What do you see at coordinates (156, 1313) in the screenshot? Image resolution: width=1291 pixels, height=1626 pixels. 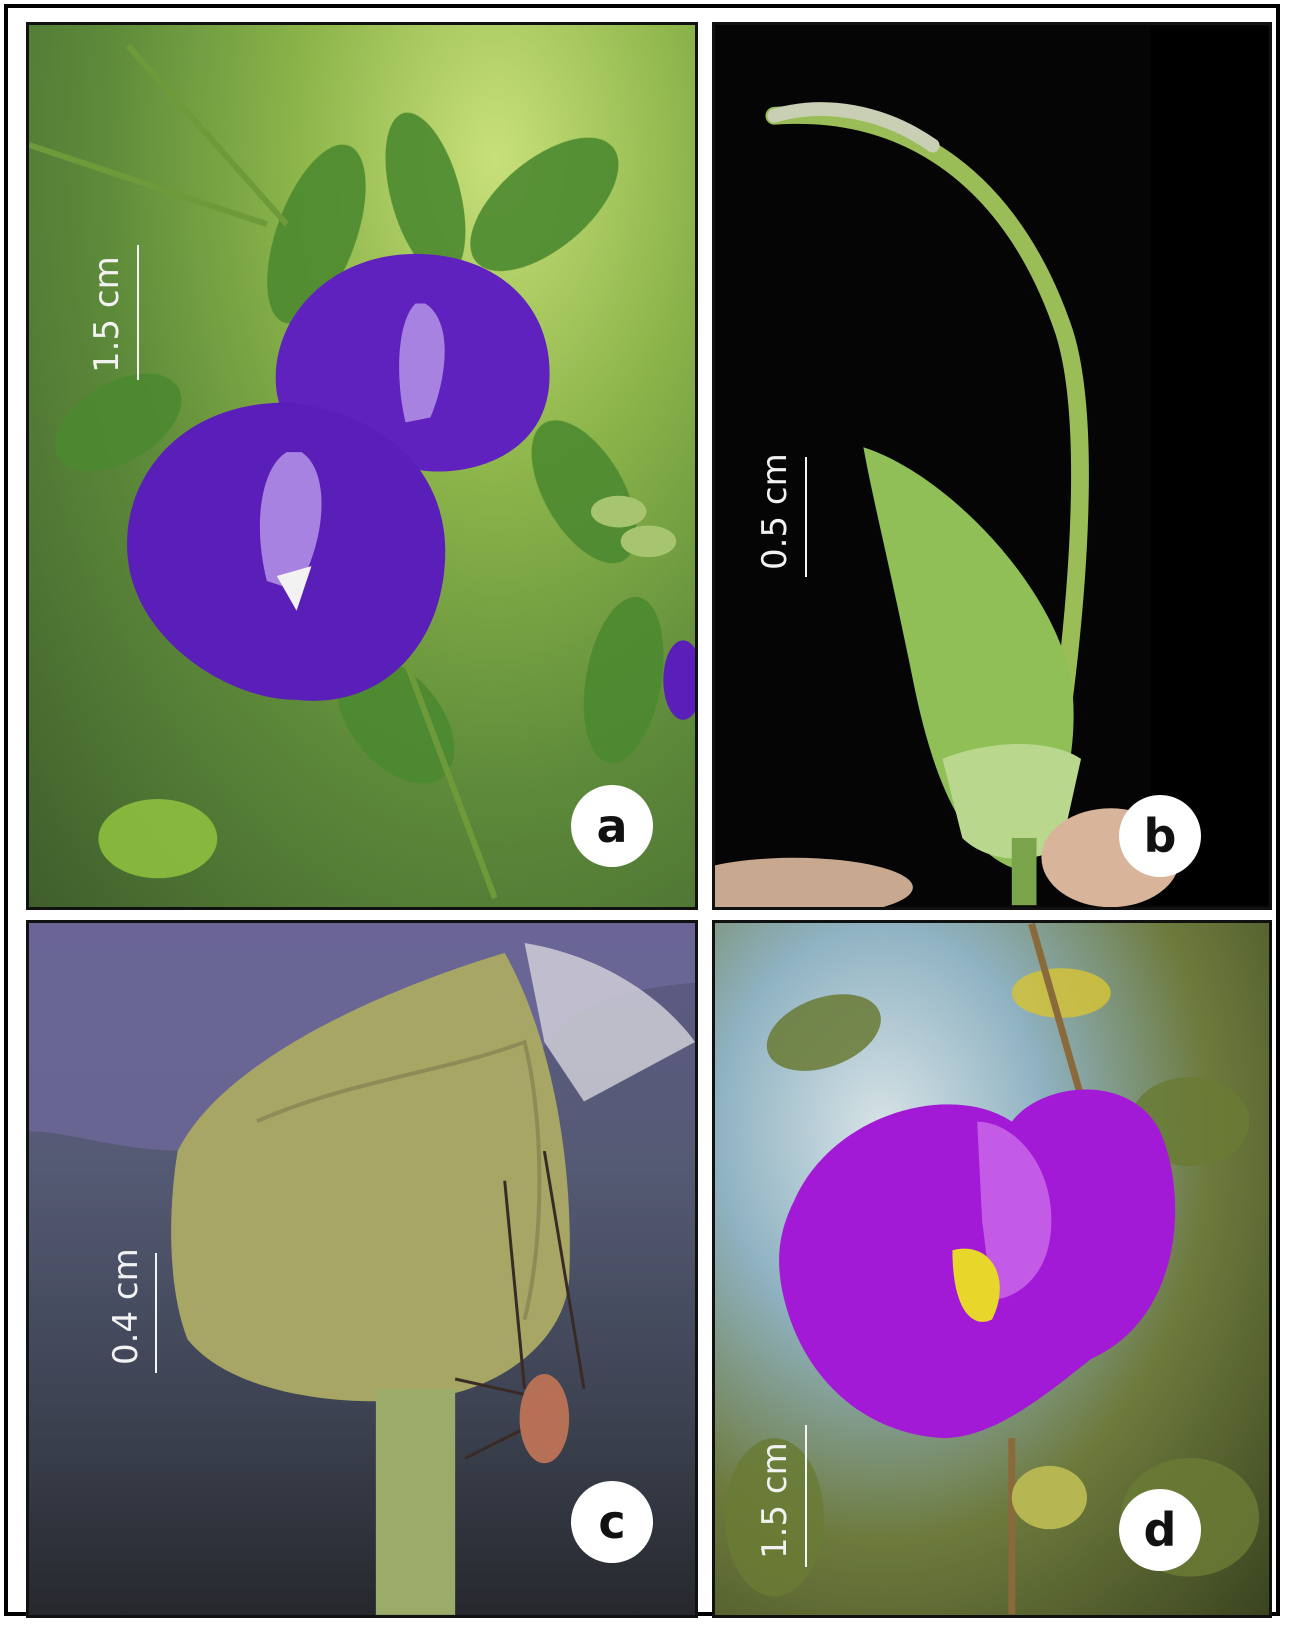 I see `scale-bar-c` at bounding box center [156, 1313].